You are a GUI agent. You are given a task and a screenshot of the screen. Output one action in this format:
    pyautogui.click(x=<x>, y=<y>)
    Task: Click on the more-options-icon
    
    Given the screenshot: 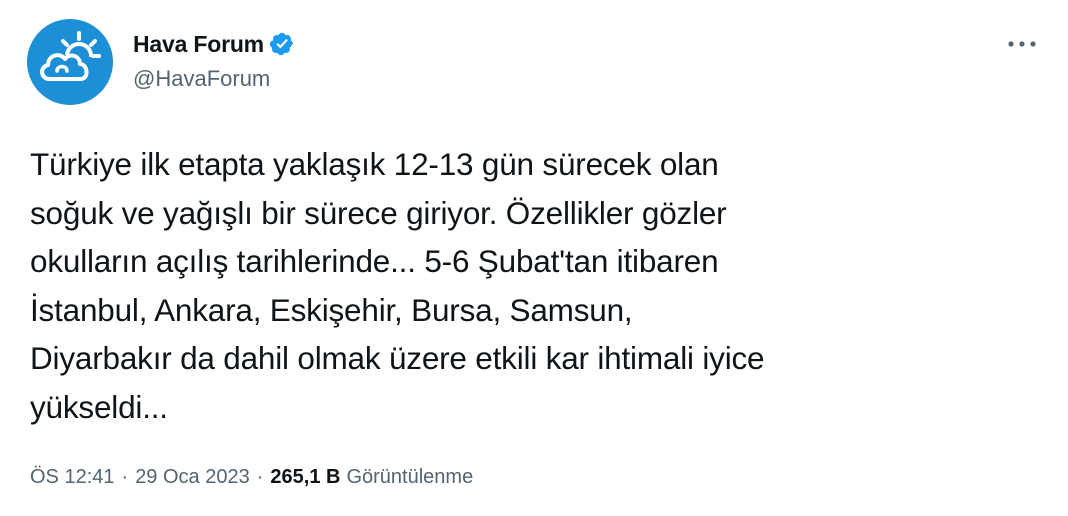 What is the action you would take?
    pyautogui.click(x=1022, y=44)
    